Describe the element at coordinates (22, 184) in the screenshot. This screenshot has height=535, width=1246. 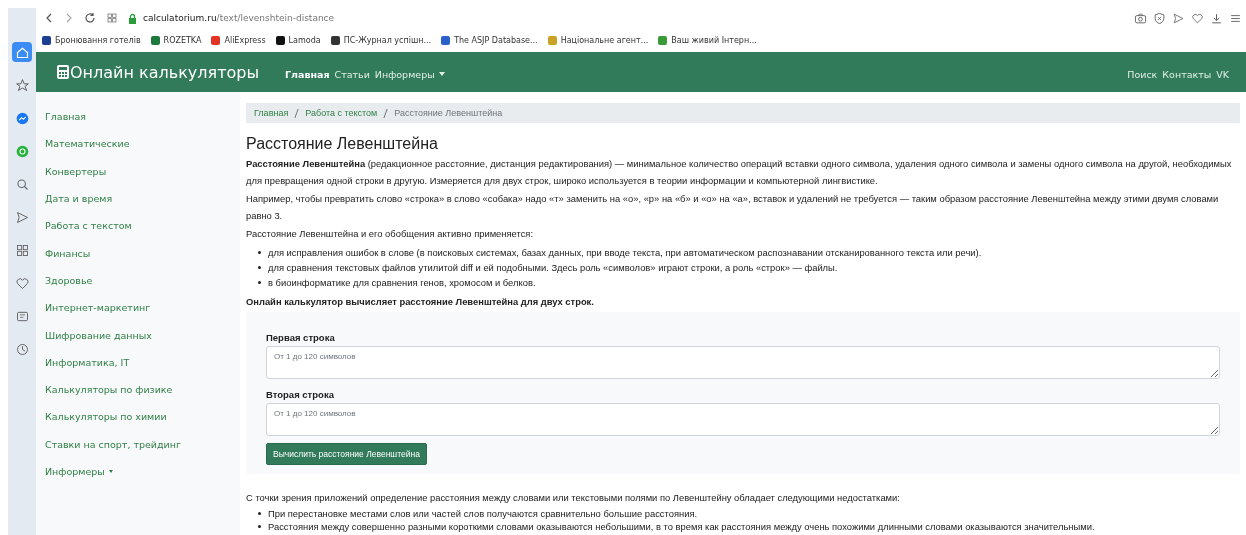
I see `search-icon` at that location.